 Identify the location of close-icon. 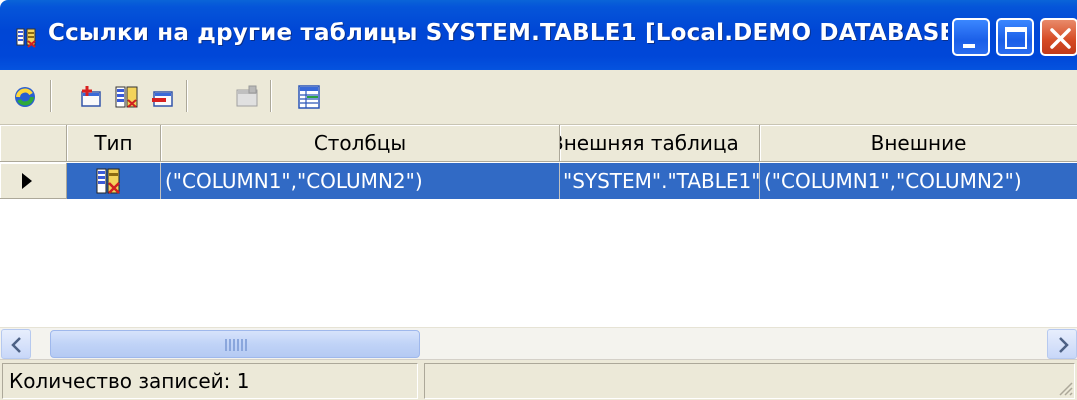
(1060, 38).